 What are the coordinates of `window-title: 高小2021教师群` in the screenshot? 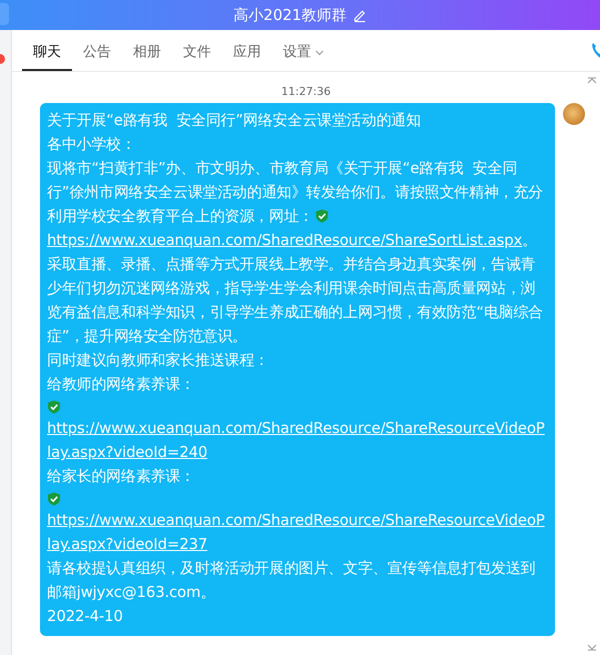 It's located at (290, 15).